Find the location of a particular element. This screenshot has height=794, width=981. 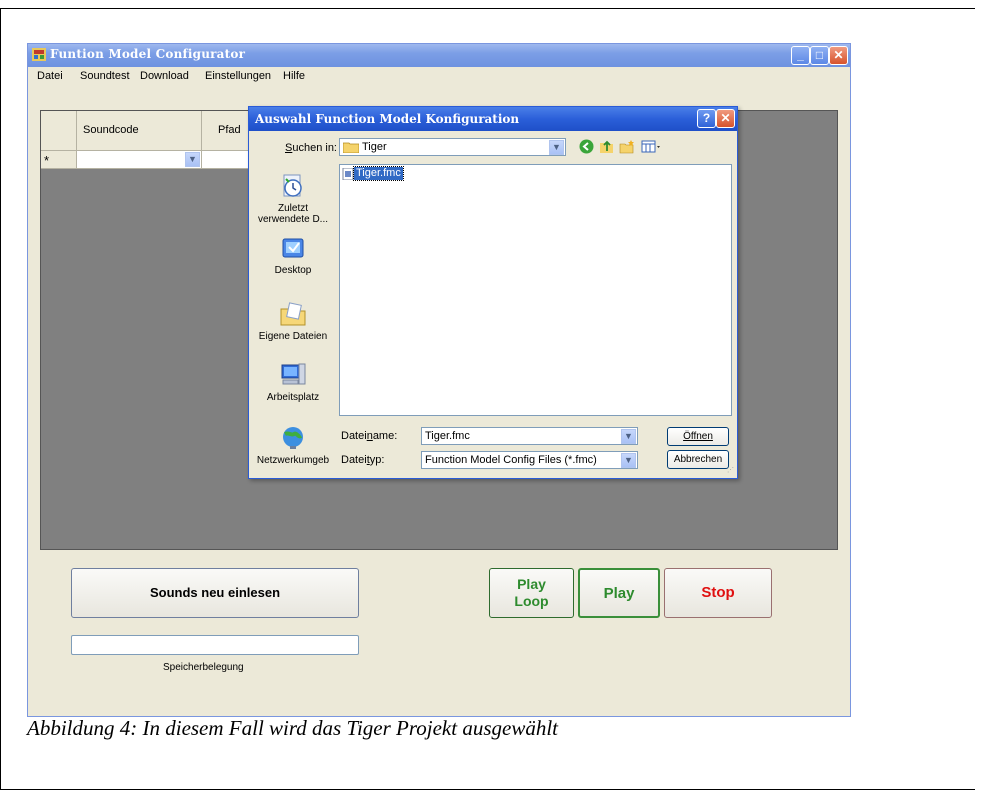

place-my-documents: Eigene Dateien is located at coordinates (293, 321).